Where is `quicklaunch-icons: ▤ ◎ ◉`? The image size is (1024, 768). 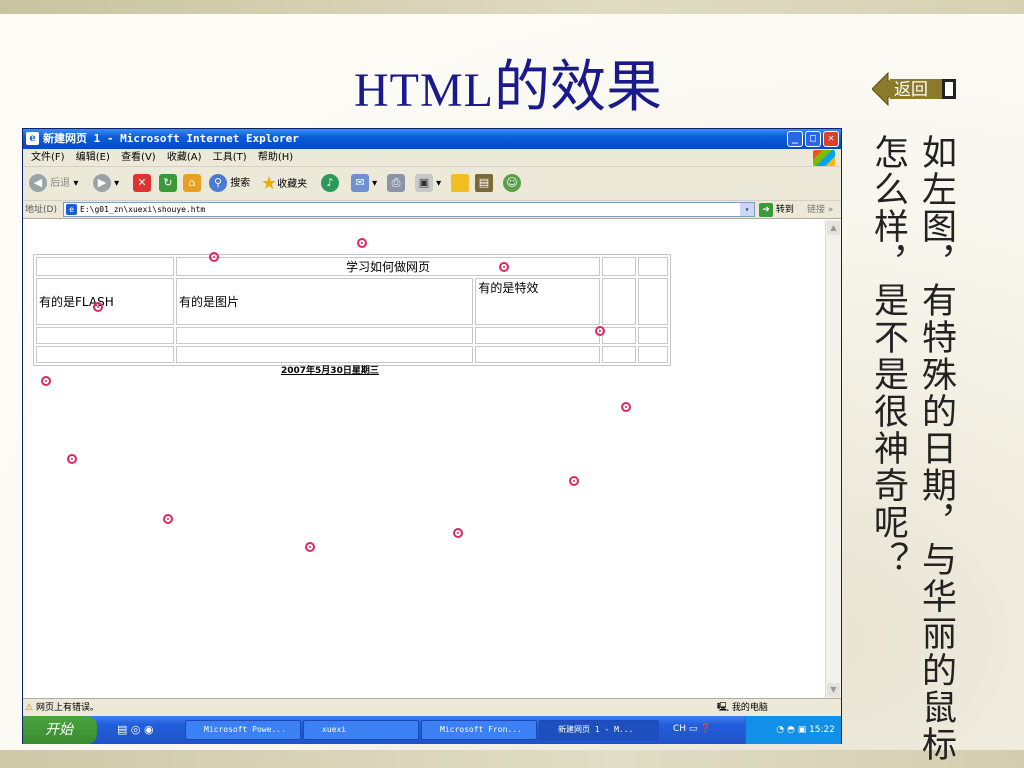
quicklaunch-icons: ▤ ◎ ◉ is located at coordinates (135, 729).